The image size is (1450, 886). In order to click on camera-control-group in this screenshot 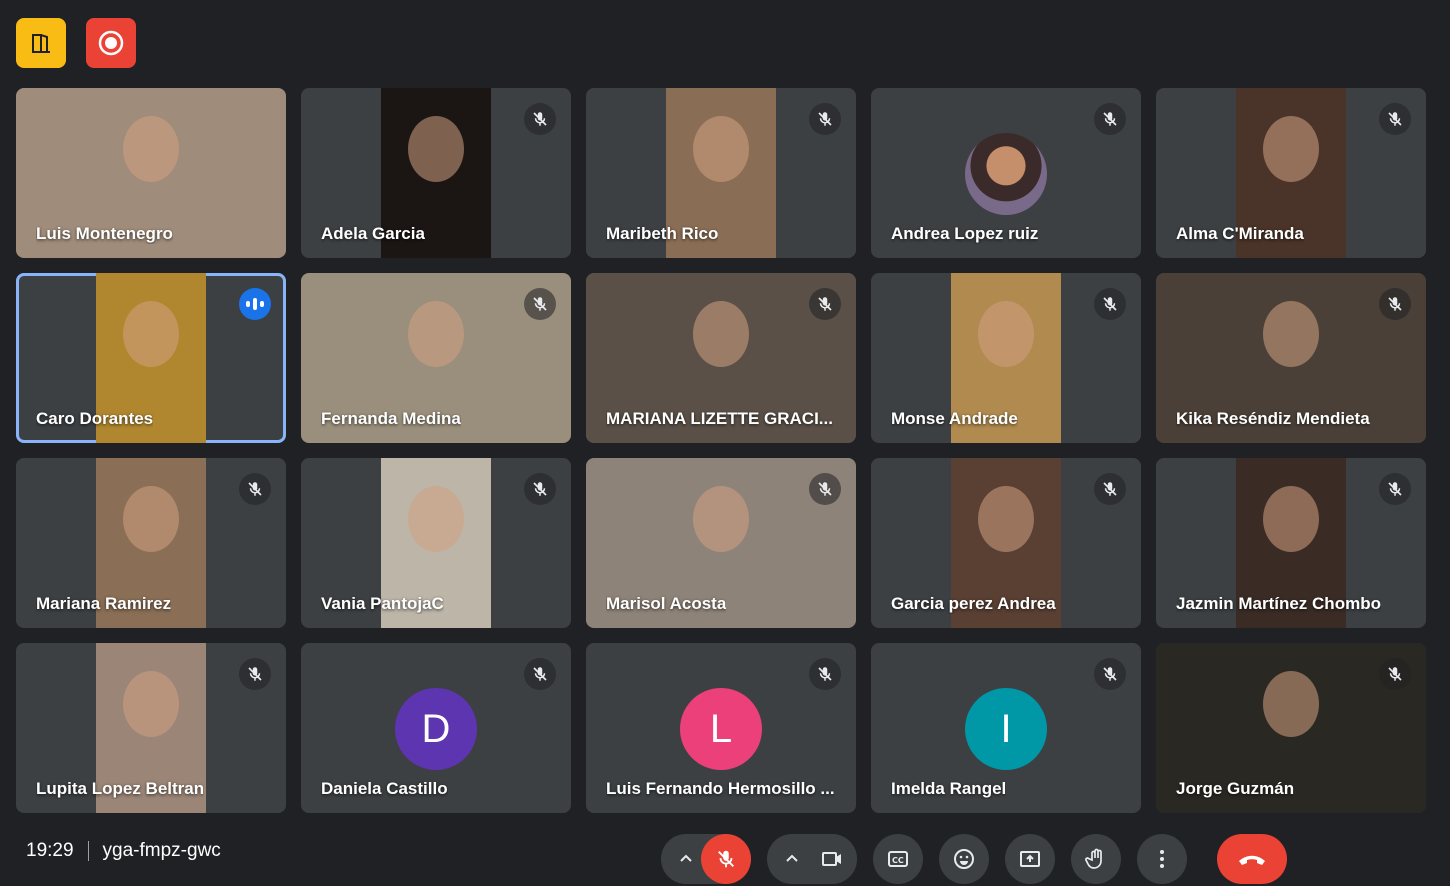, I will do `click(812, 859)`.